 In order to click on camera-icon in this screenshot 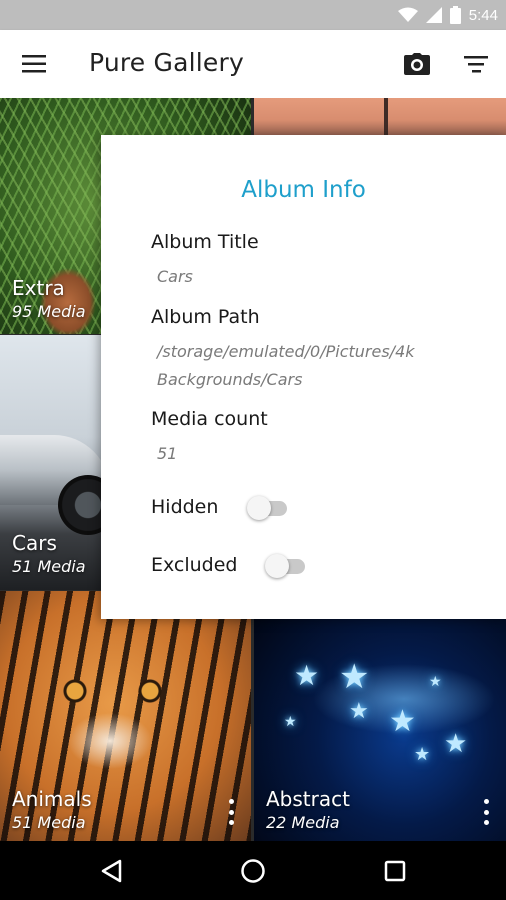, I will do `click(417, 64)`.